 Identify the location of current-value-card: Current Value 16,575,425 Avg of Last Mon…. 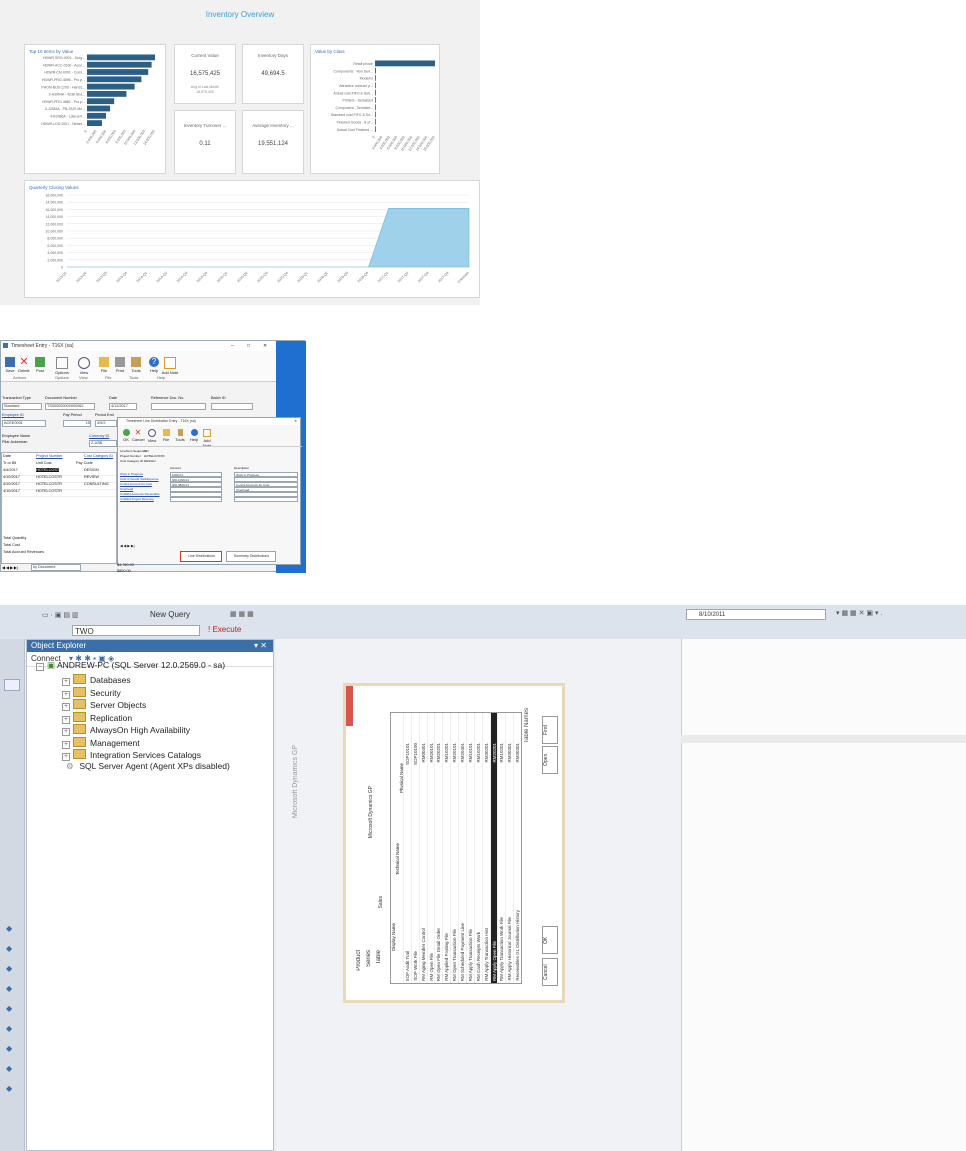
(205, 74).